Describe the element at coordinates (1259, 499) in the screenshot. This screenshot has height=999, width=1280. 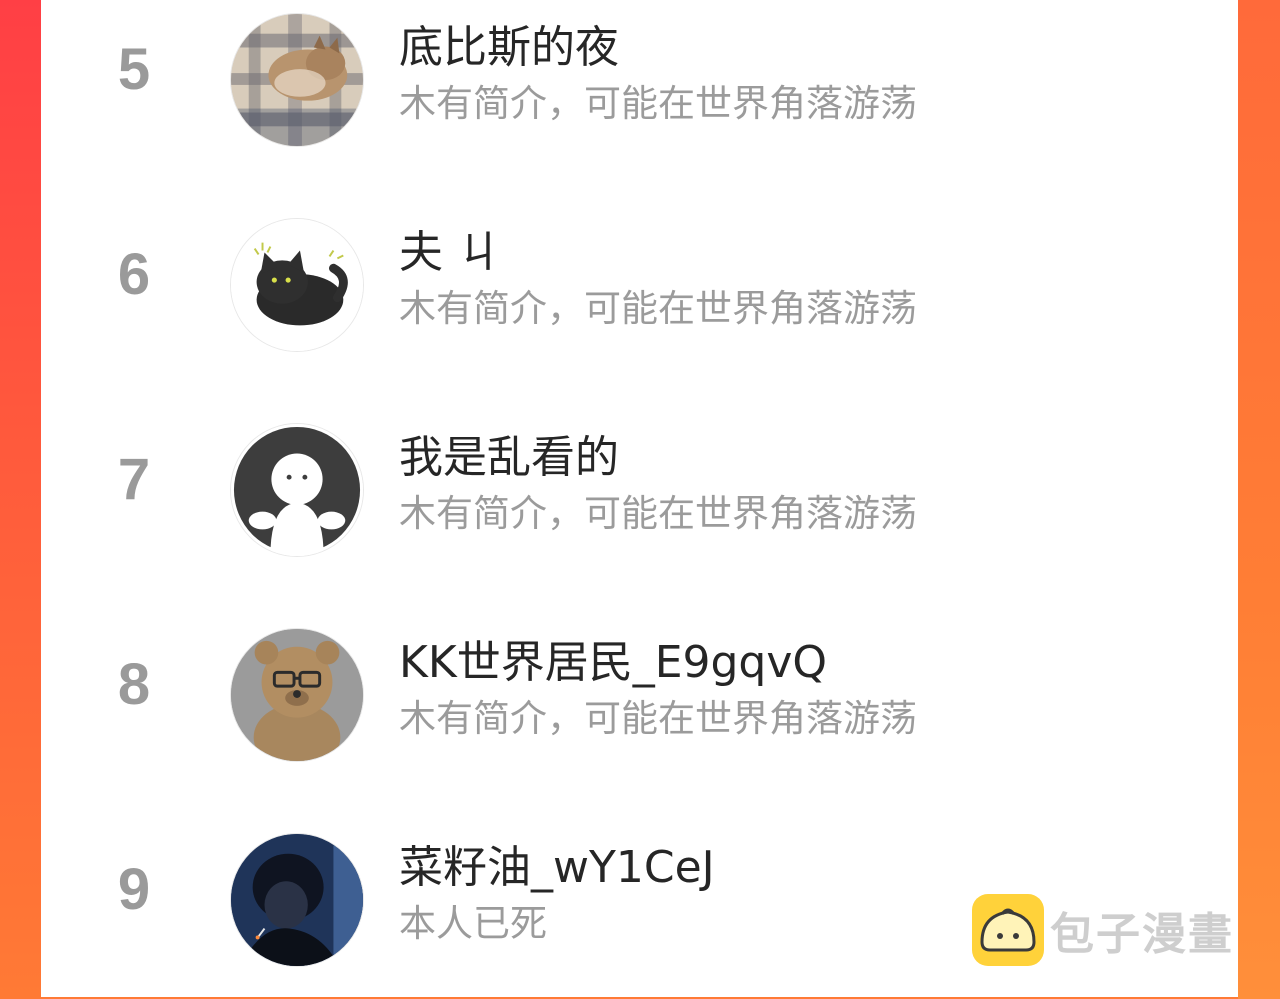
I see `background-right-strip` at that location.